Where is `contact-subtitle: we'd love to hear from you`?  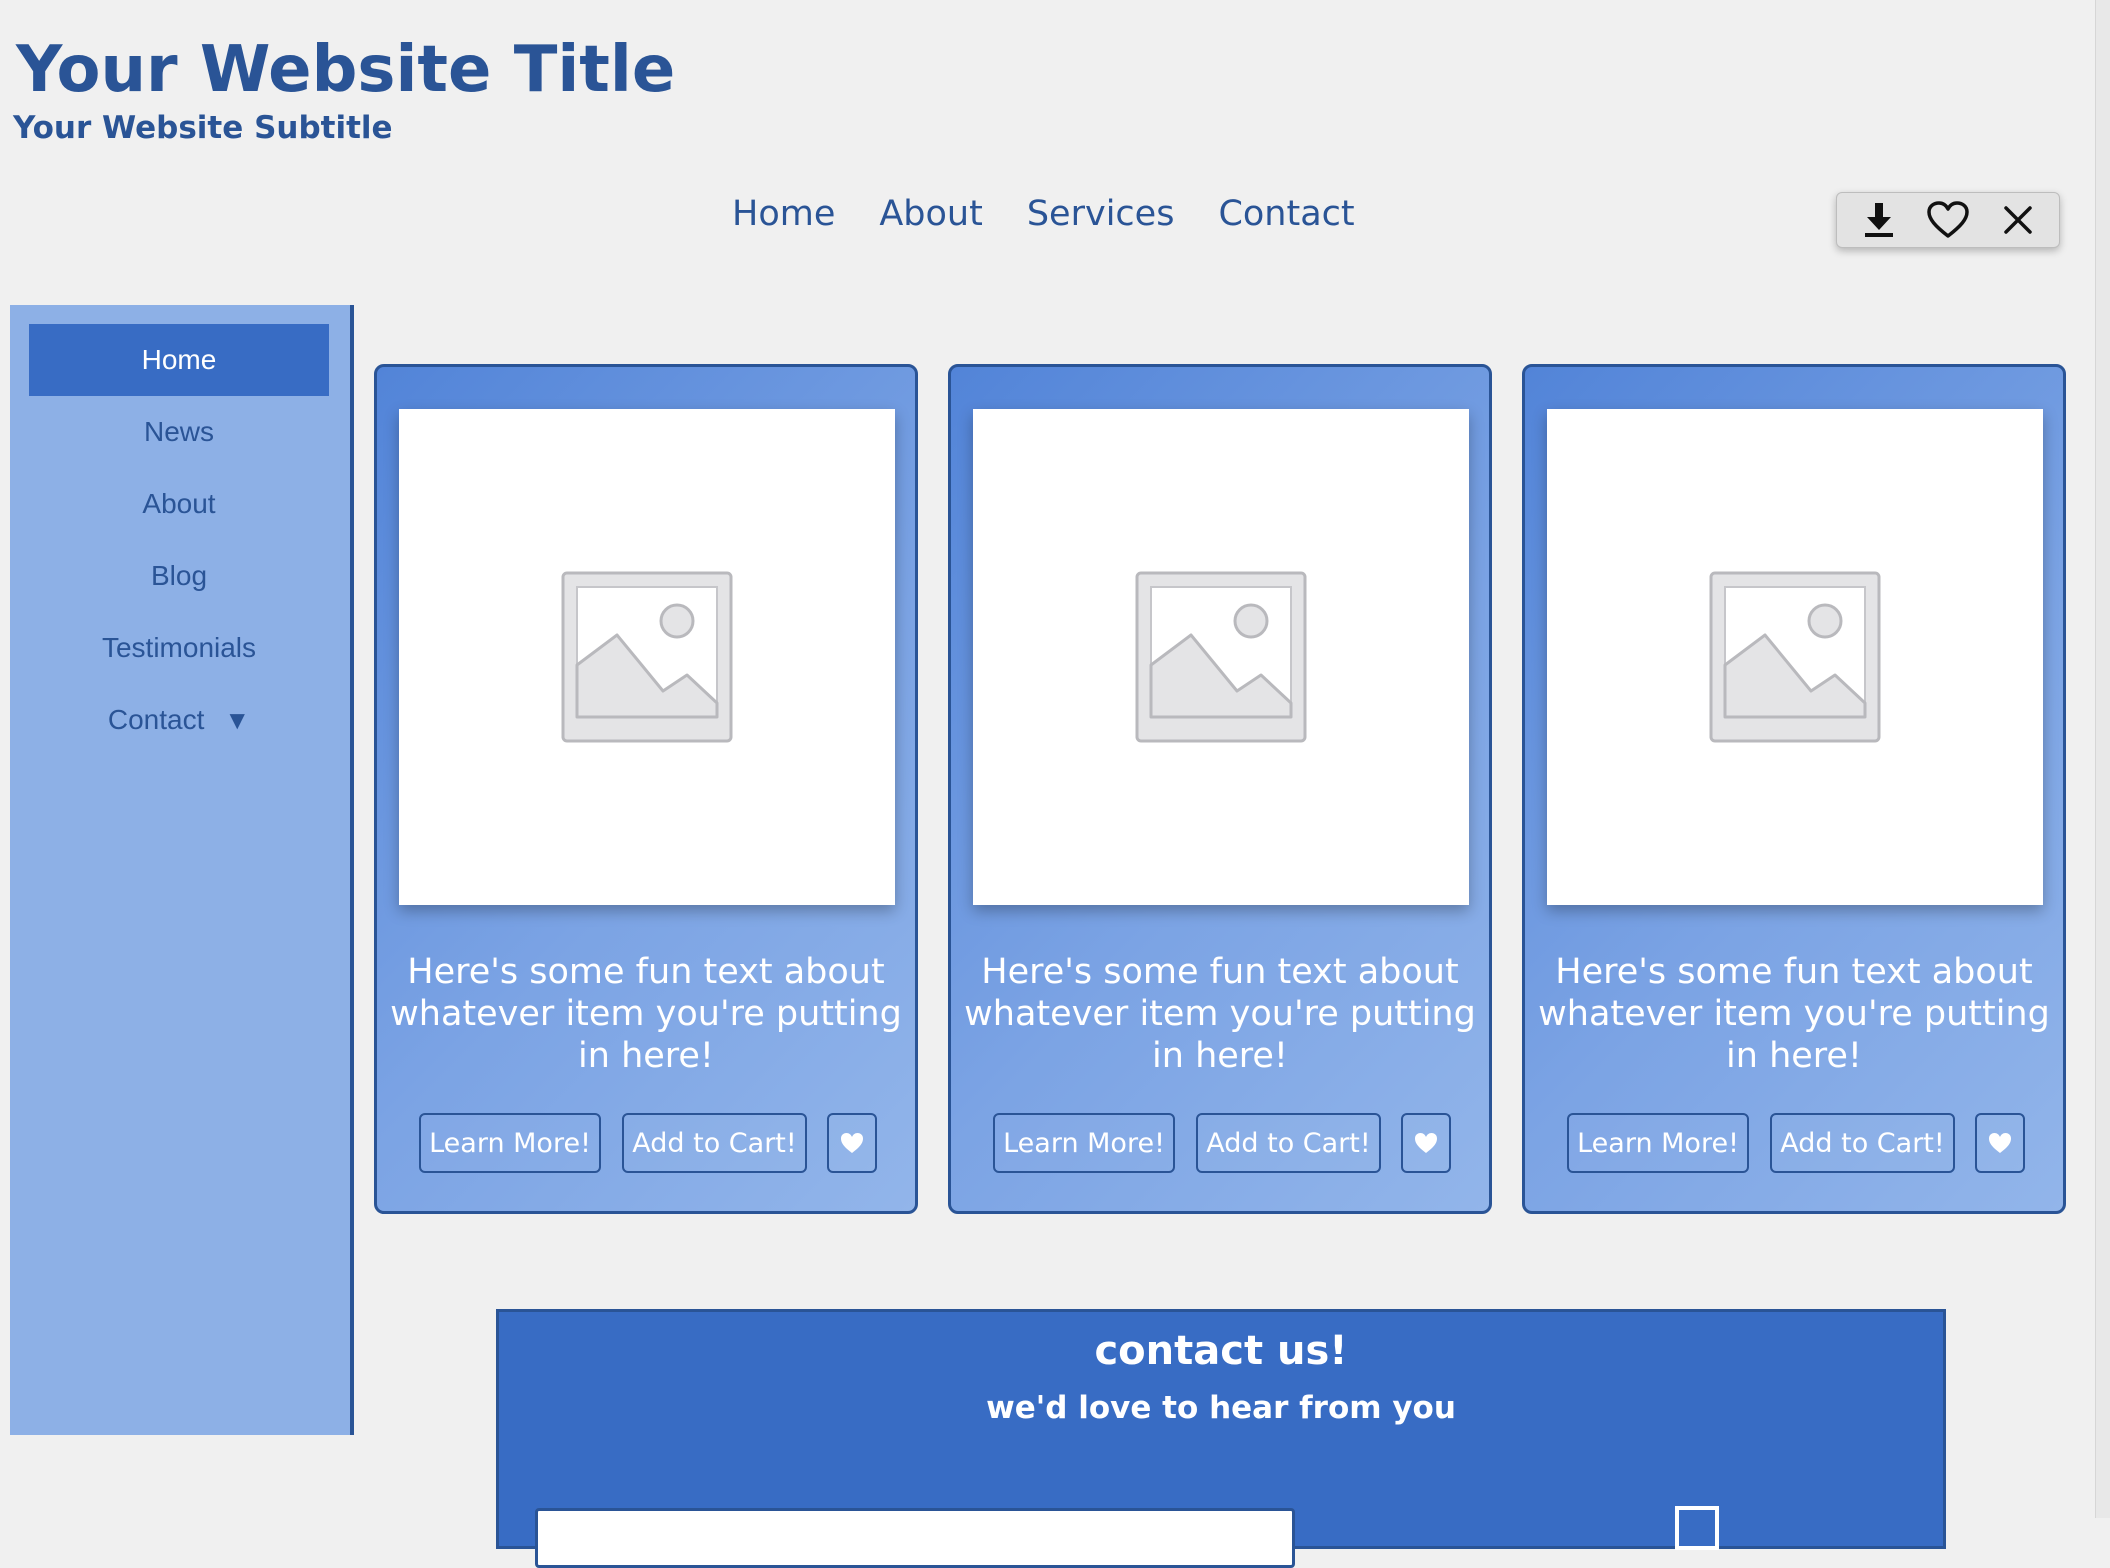
contact-subtitle: we'd love to hear from you is located at coordinates (1221, 1408).